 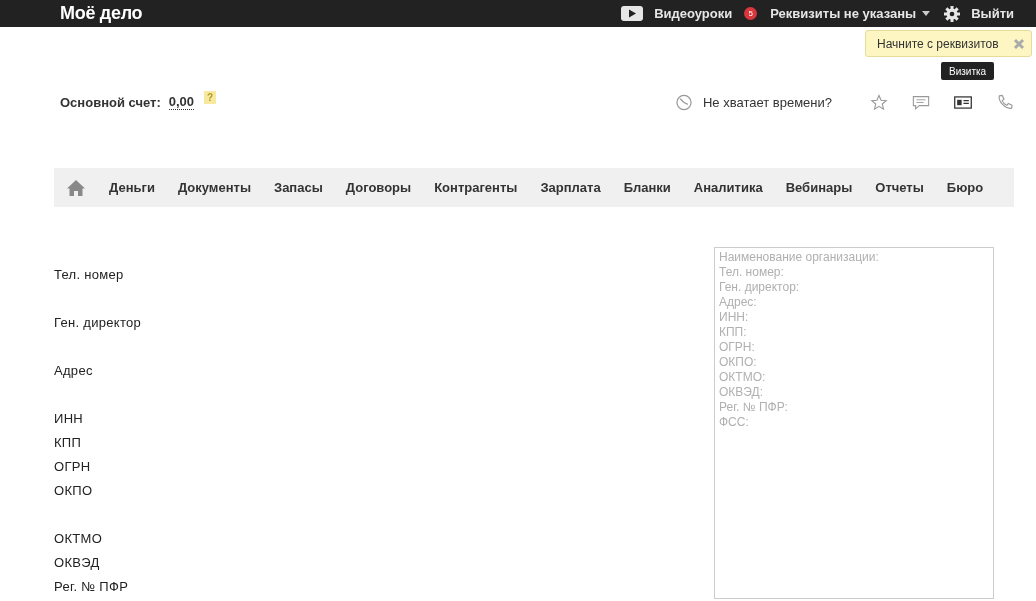 What do you see at coordinates (968, 71) in the screenshot?
I see `tooltip: Визитка` at bounding box center [968, 71].